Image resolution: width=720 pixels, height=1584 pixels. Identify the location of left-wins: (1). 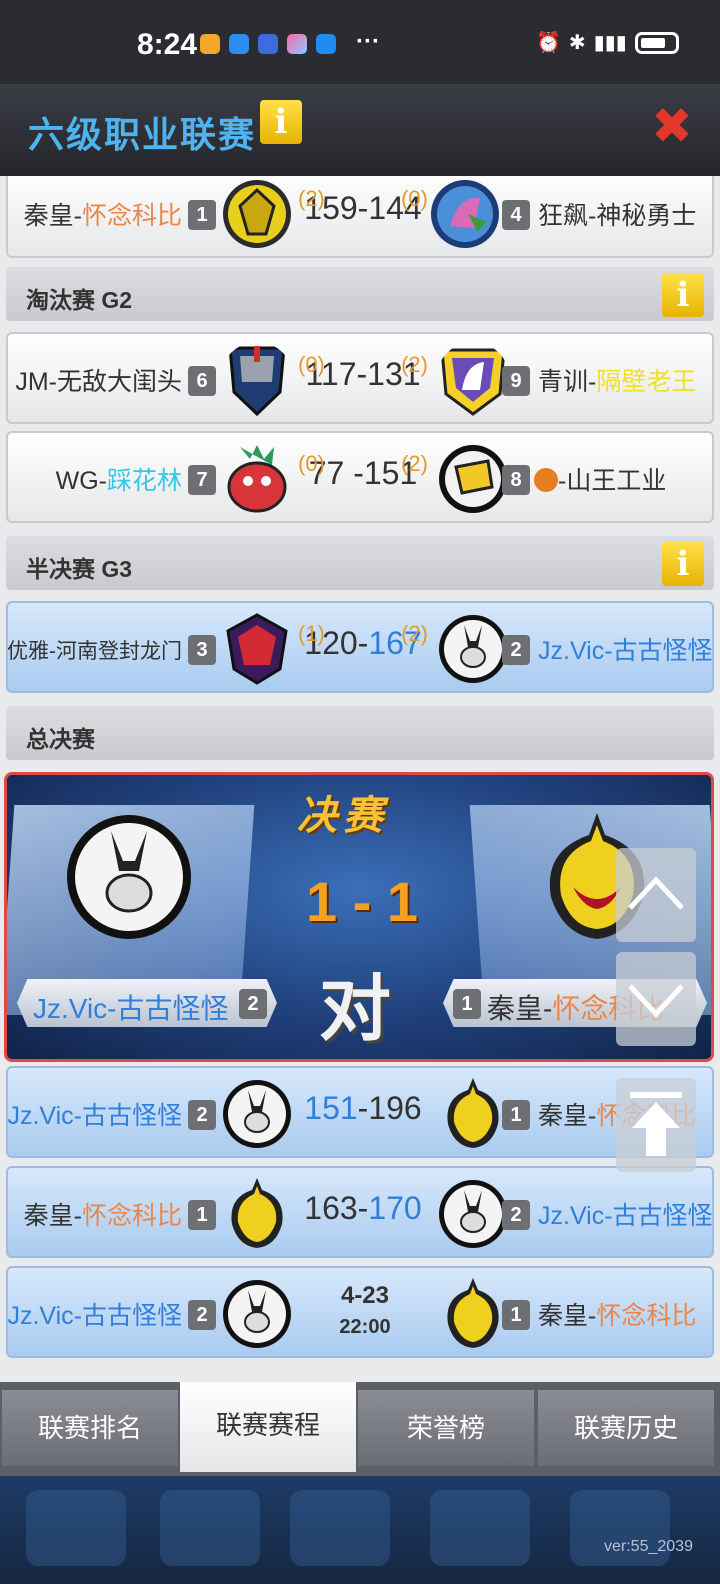
(311, 633).